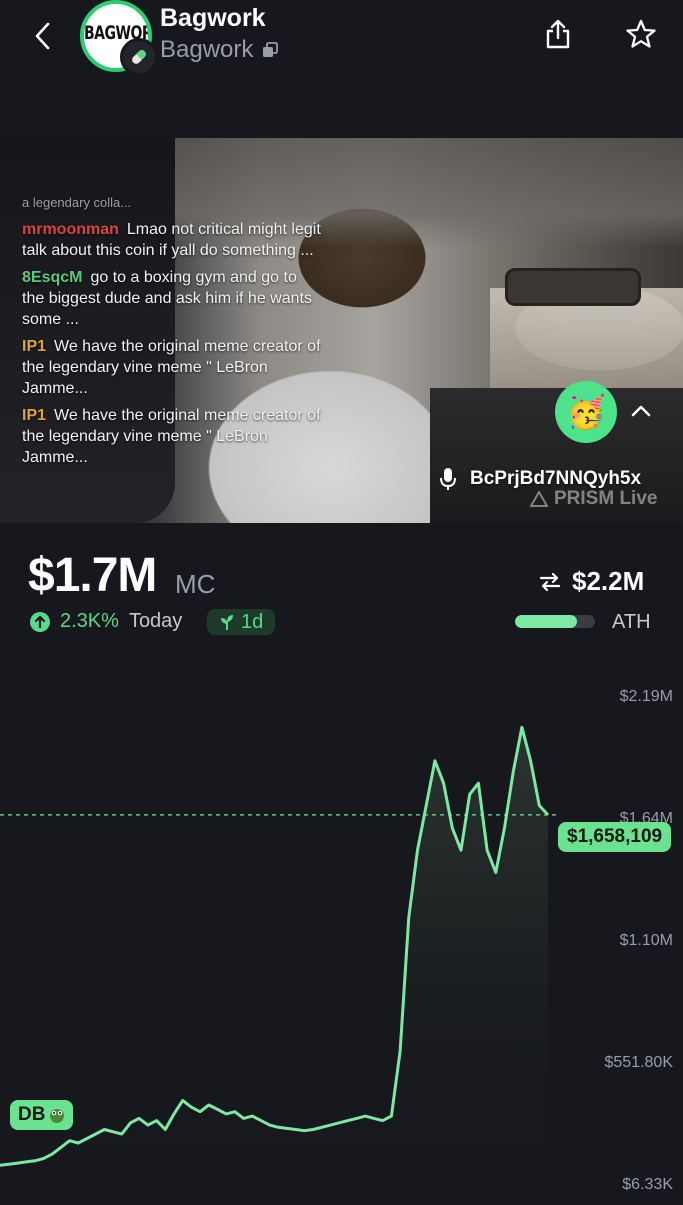  I want to click on back-button, so click(42, 36).